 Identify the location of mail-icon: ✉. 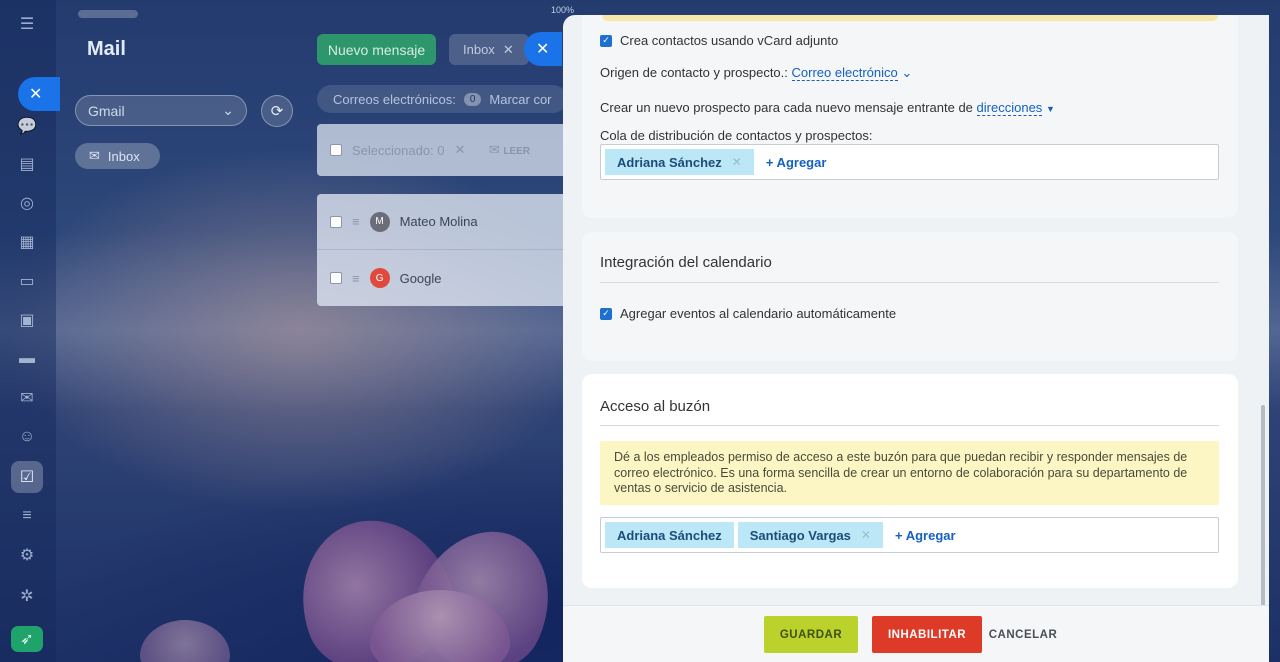
(27, 398).